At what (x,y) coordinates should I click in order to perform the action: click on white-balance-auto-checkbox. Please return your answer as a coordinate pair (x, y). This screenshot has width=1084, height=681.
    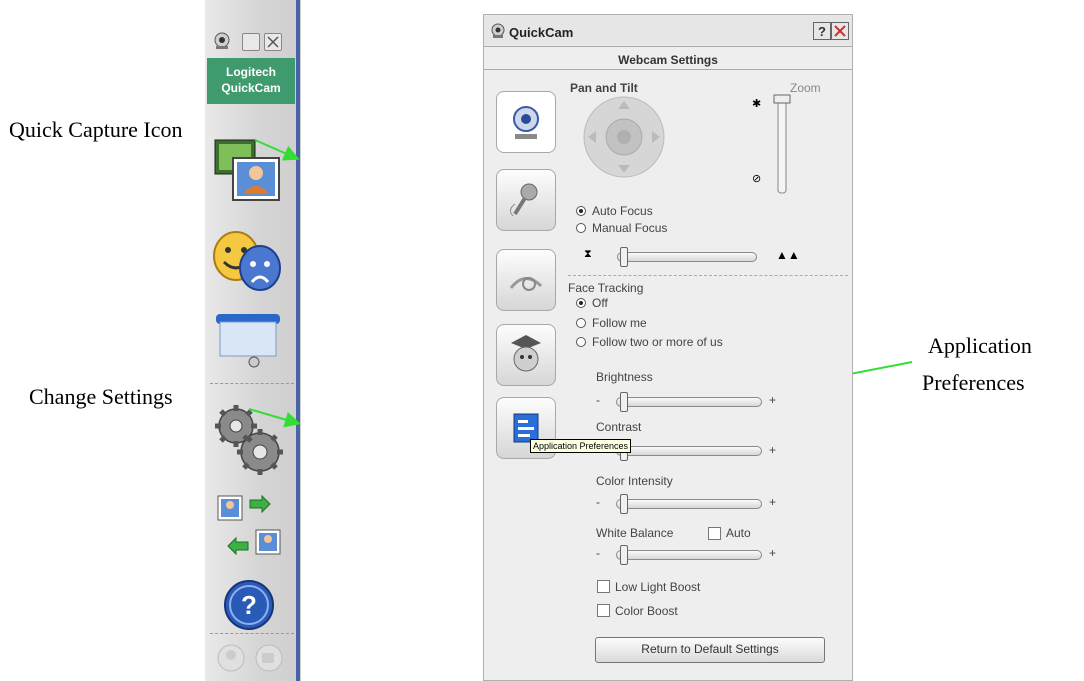
    Looking at the image, I should click on (714, 533).